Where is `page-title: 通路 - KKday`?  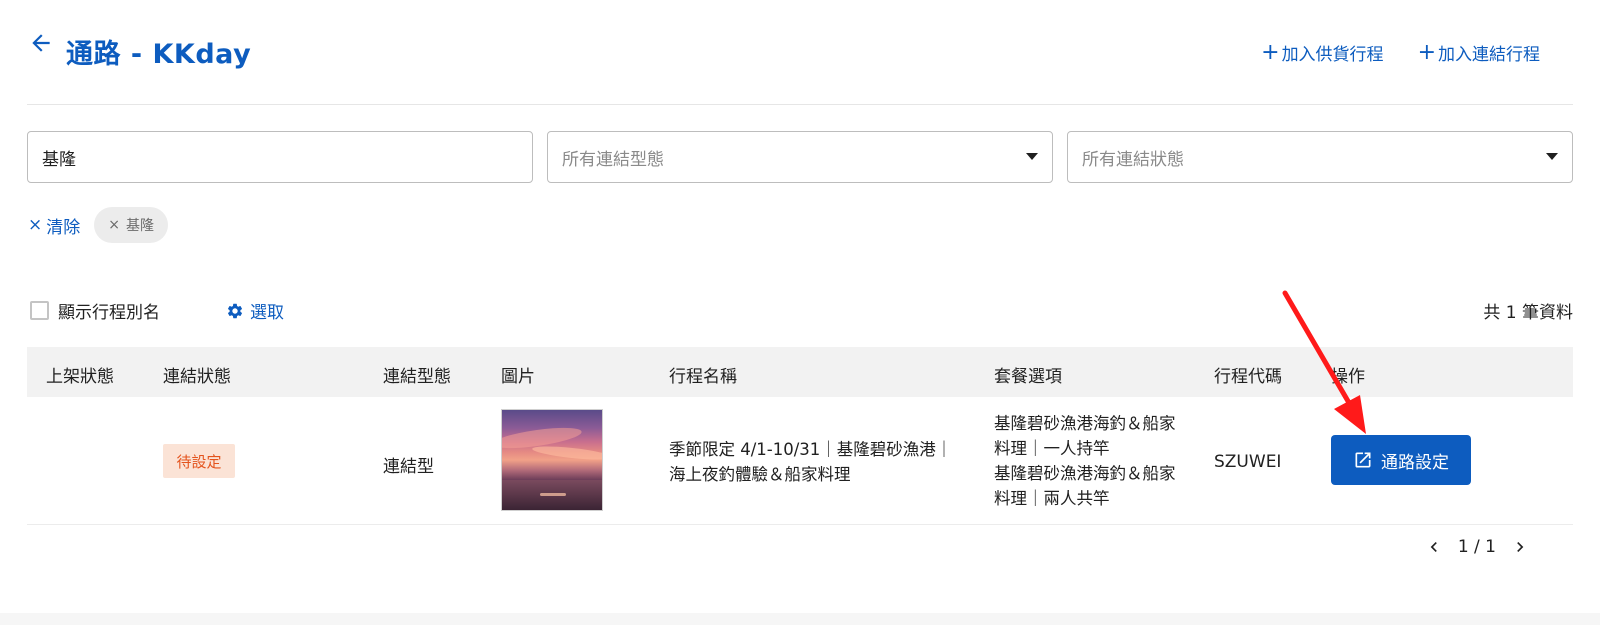 page-title: 通路 - KKday is located at coordinates (159, 54).